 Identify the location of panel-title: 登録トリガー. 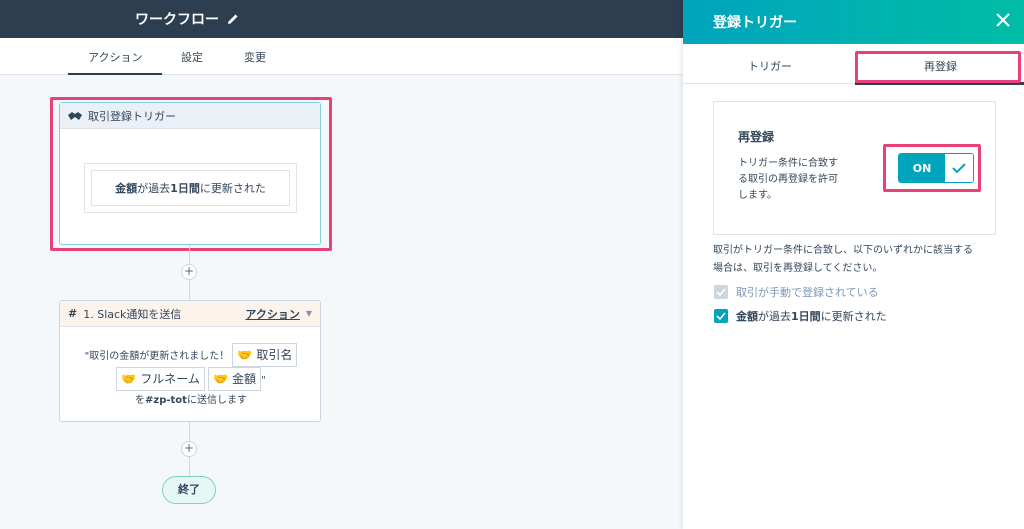
(755, 23).